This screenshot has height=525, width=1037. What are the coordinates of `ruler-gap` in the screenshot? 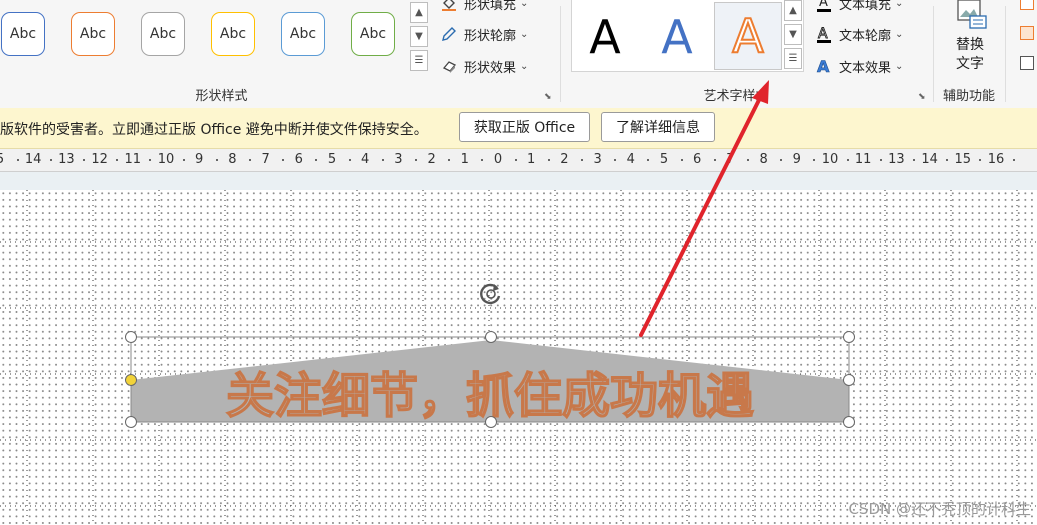 It's located at (518, 181).